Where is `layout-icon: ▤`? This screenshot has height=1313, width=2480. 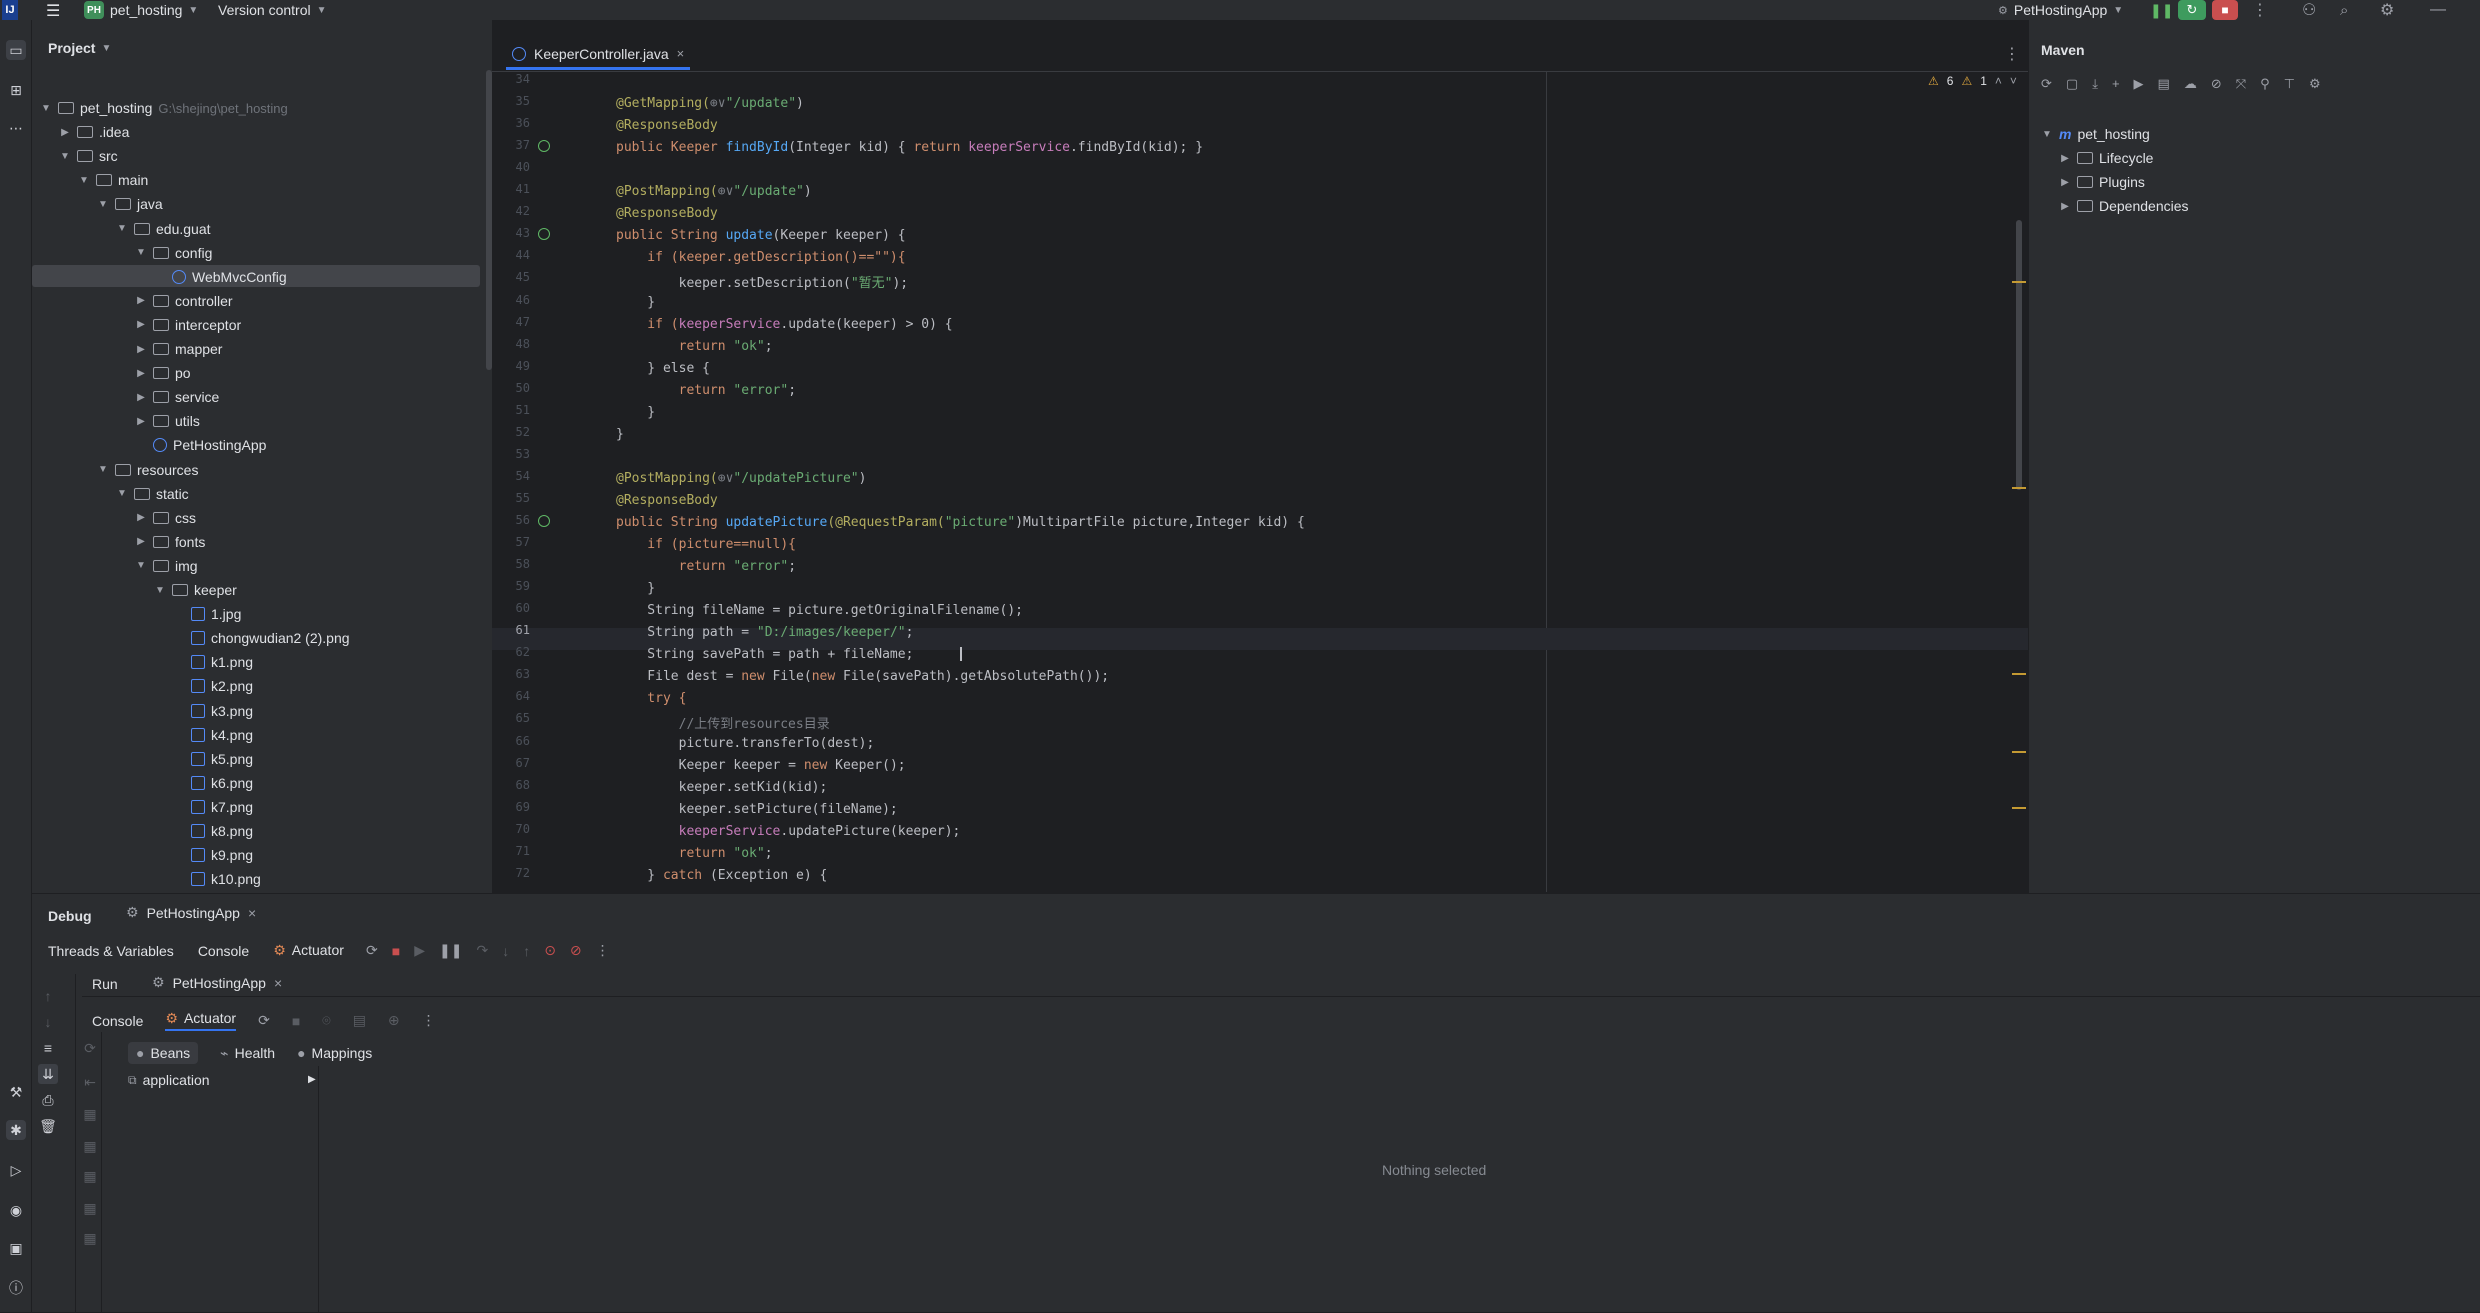 layout-icon: ▤ is located at coordinates (359, 1020).